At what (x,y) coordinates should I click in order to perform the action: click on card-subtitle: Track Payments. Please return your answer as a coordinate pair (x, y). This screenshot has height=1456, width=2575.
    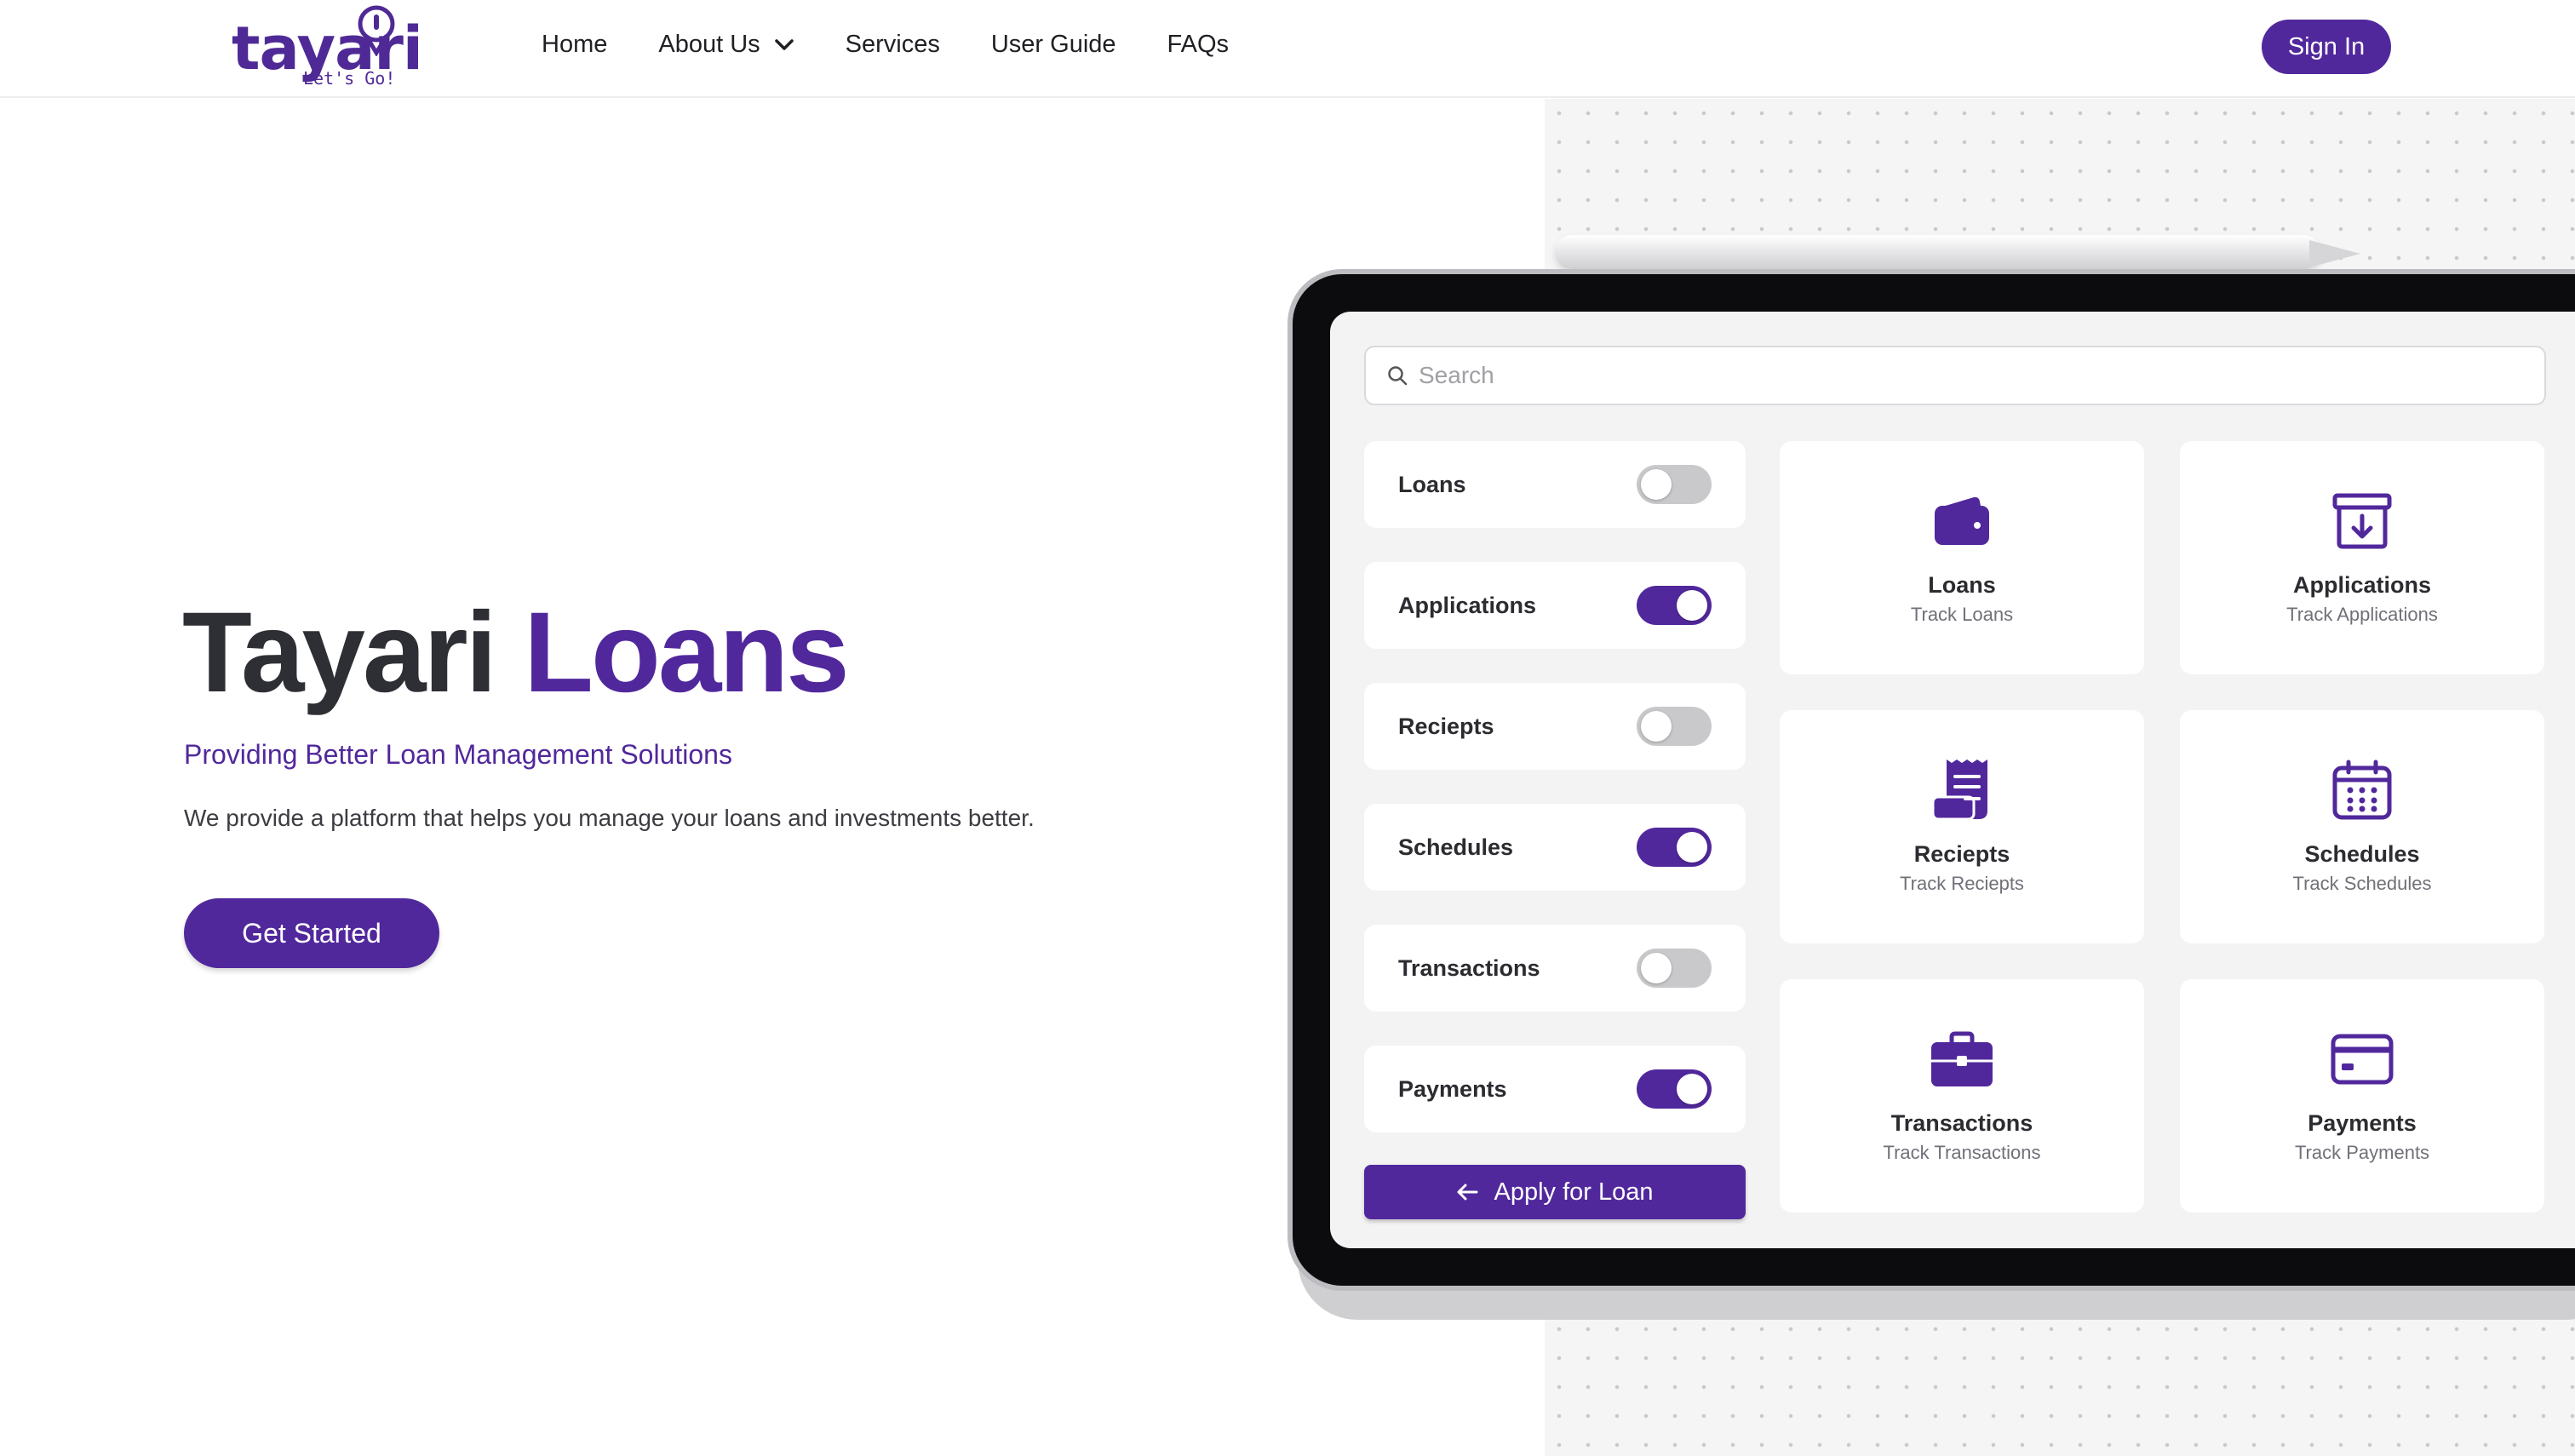
    Looking at the image, I should click on (2362, 1153).